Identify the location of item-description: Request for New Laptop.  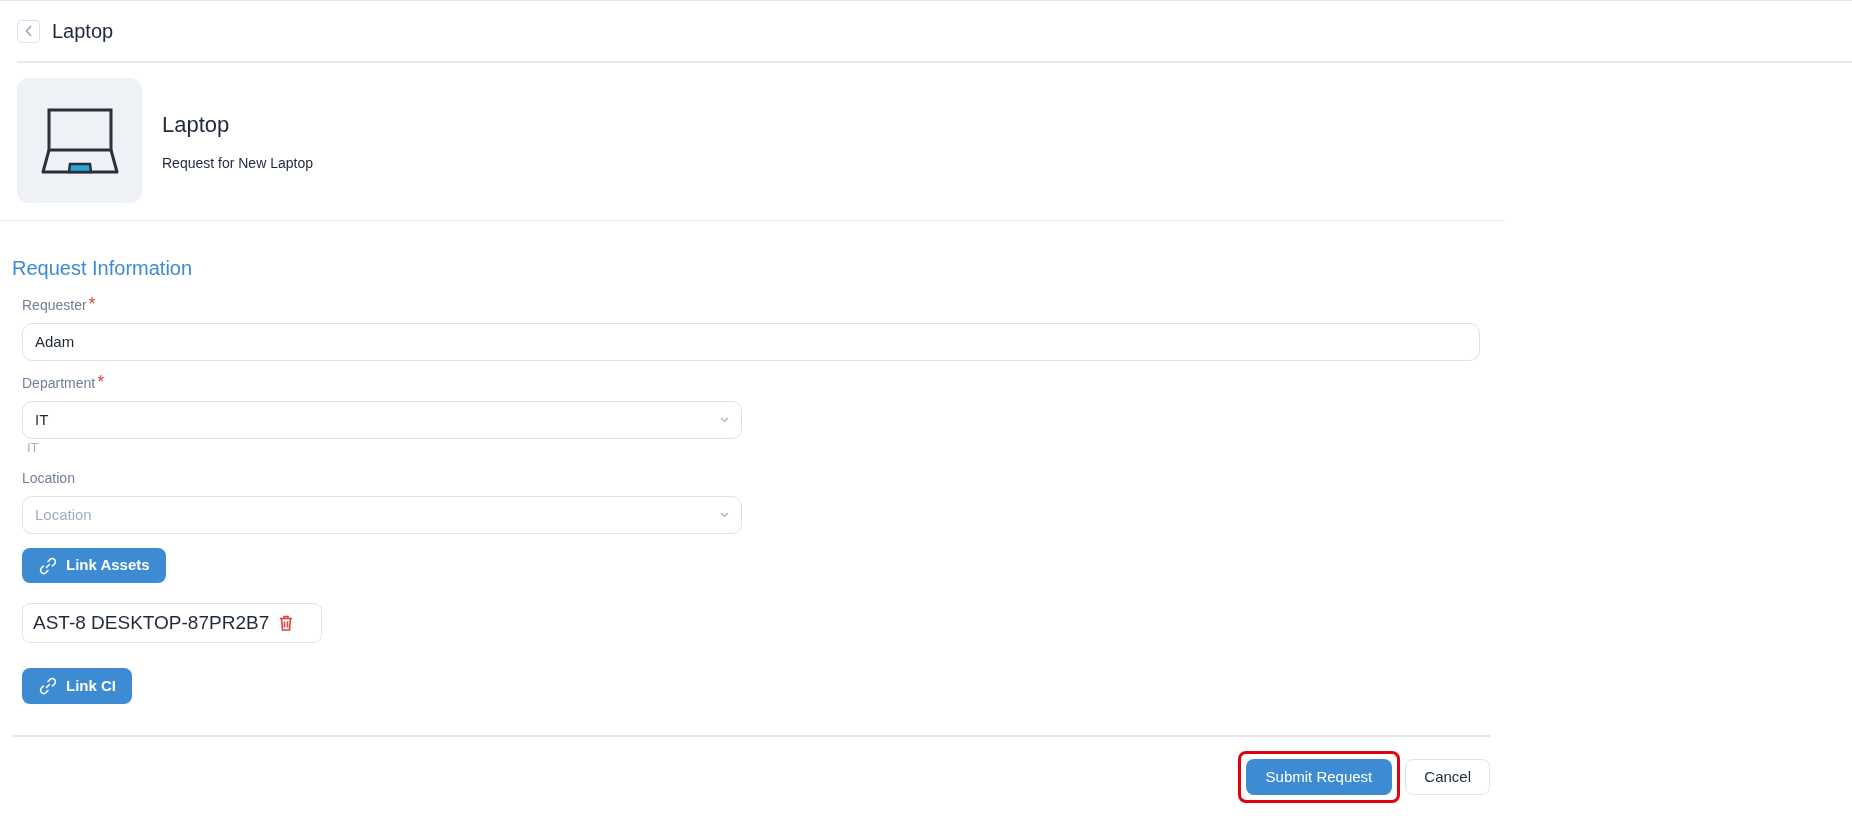
(237, 163).